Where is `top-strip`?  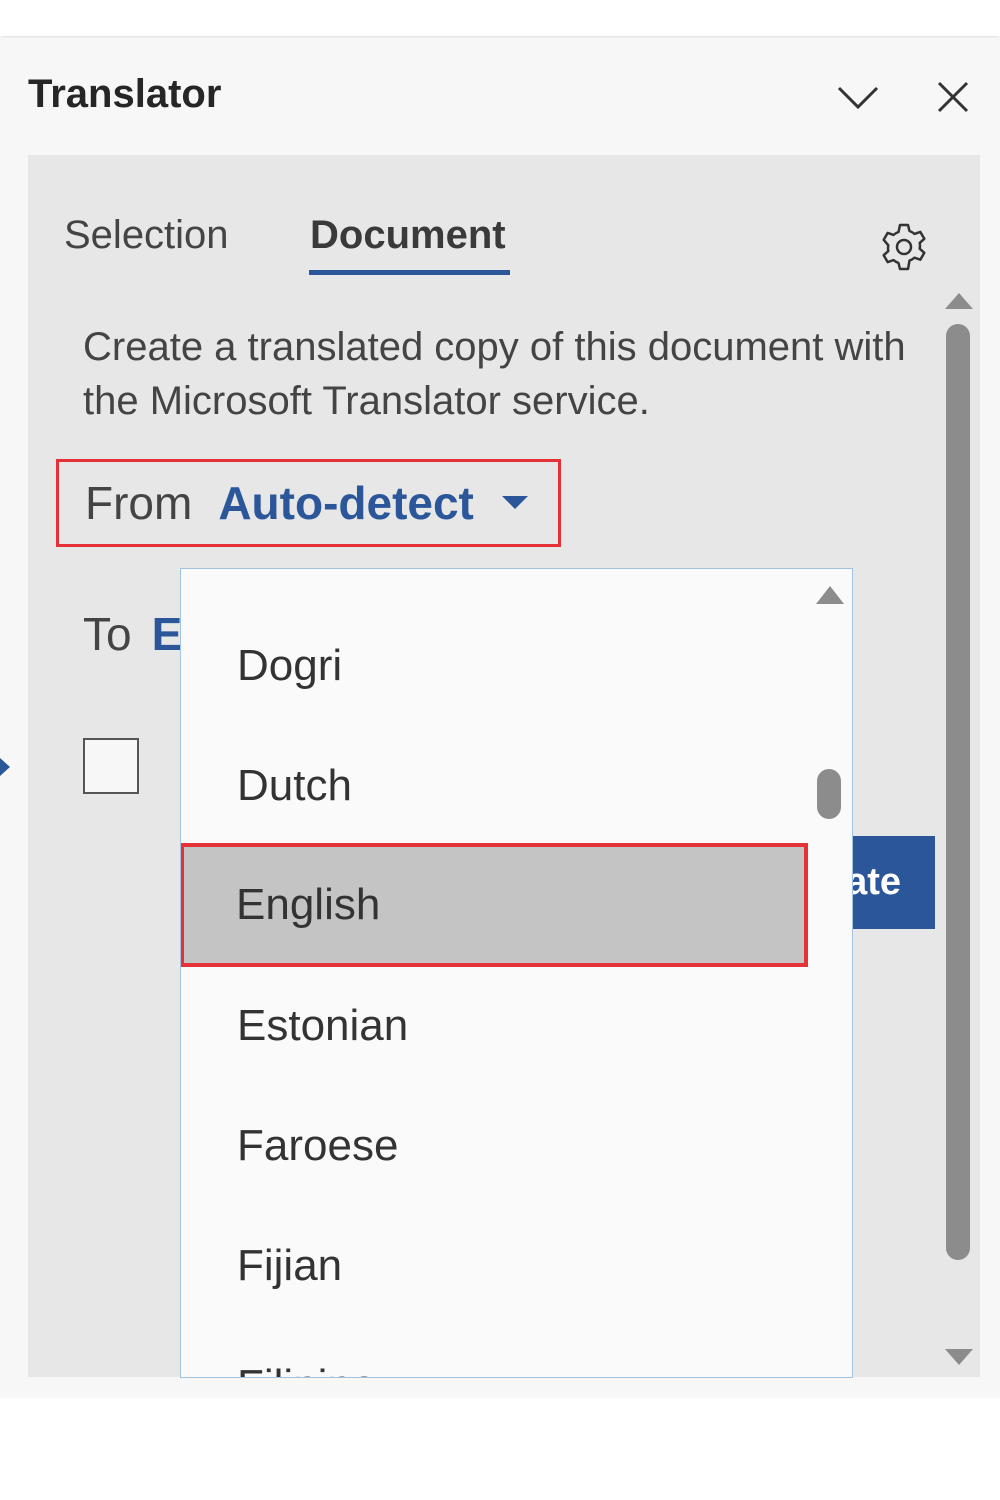 top-strip is located at coordinates (500, 18).